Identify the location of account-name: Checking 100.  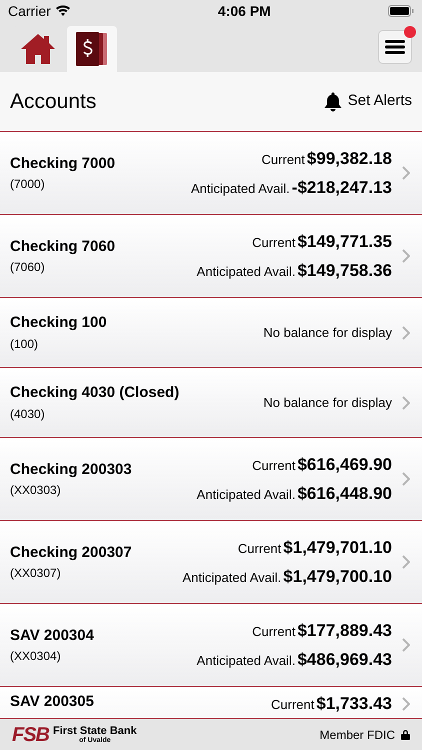
(58, 323).